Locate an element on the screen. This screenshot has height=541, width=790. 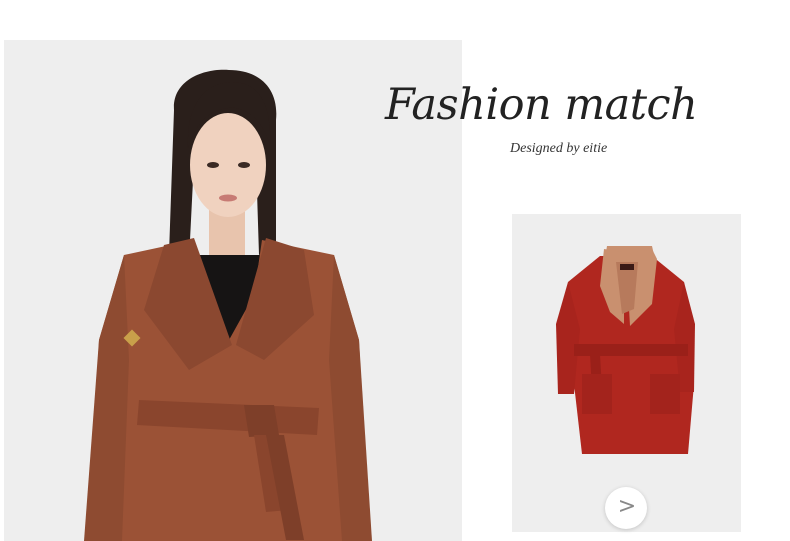
next-button: > is located at coordinates (626, 508).